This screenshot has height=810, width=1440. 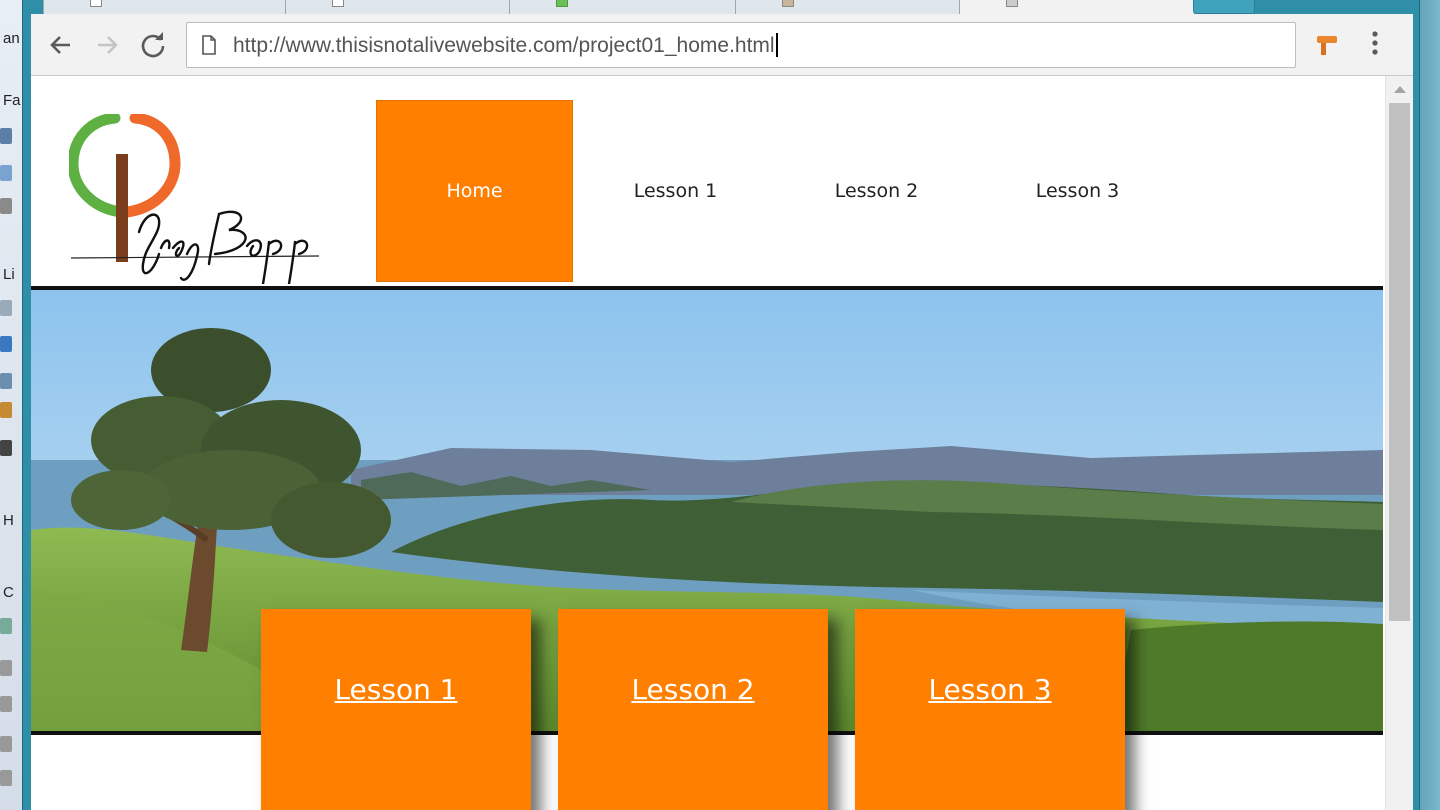 I want to click on tab-strip, so click(x=721, y=7).